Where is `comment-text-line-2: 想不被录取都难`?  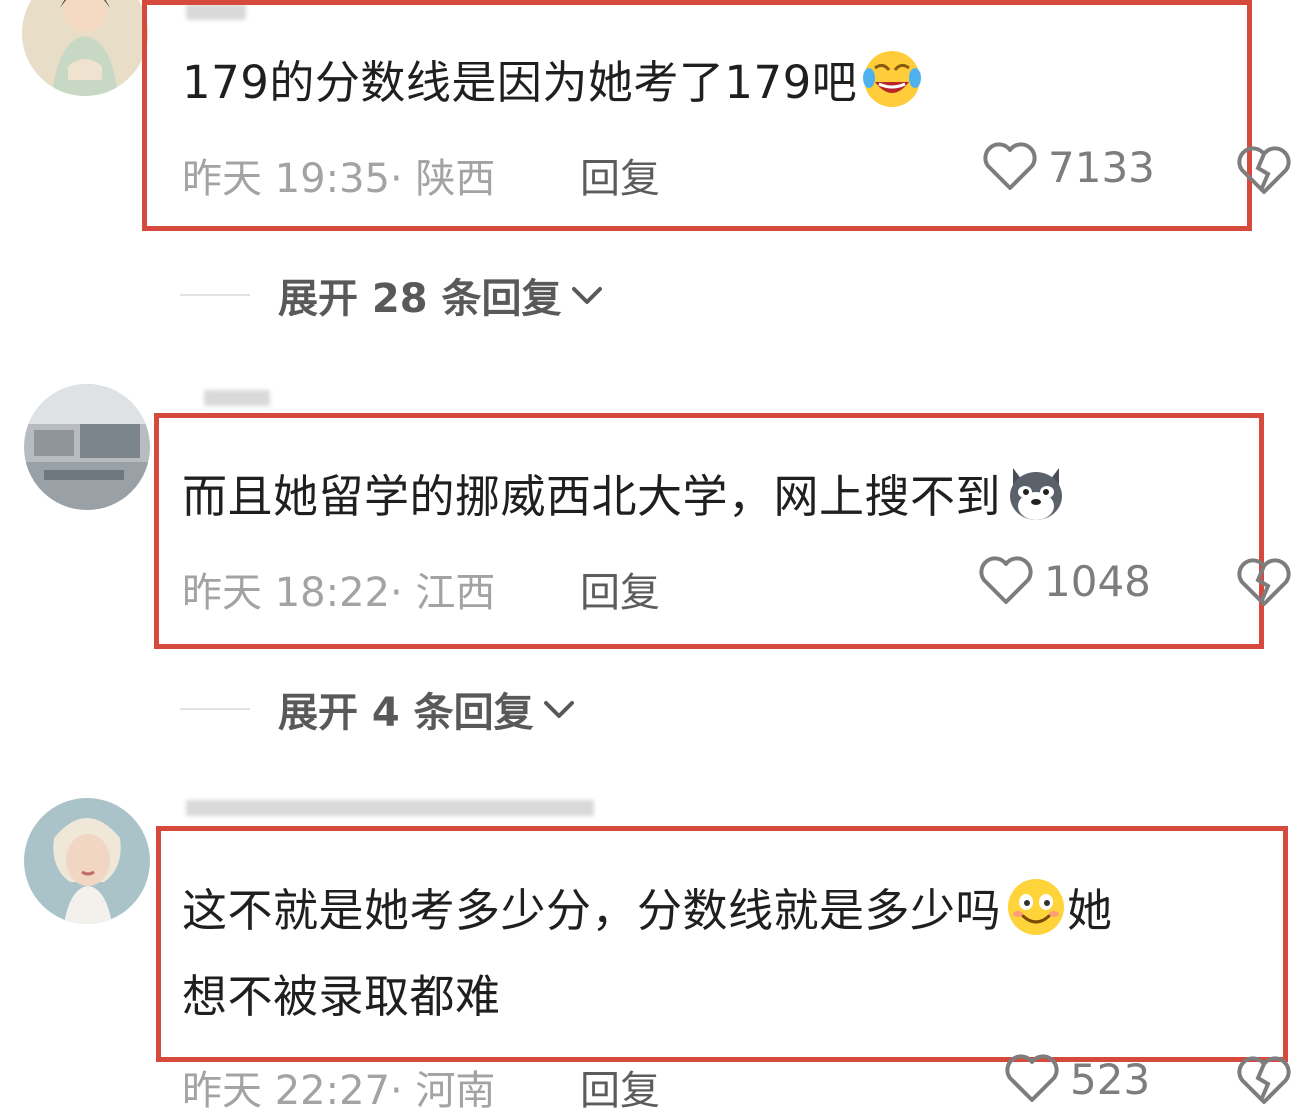
comment-text-line-2: 想不被录取都难 is located at coordinates (341, 996).